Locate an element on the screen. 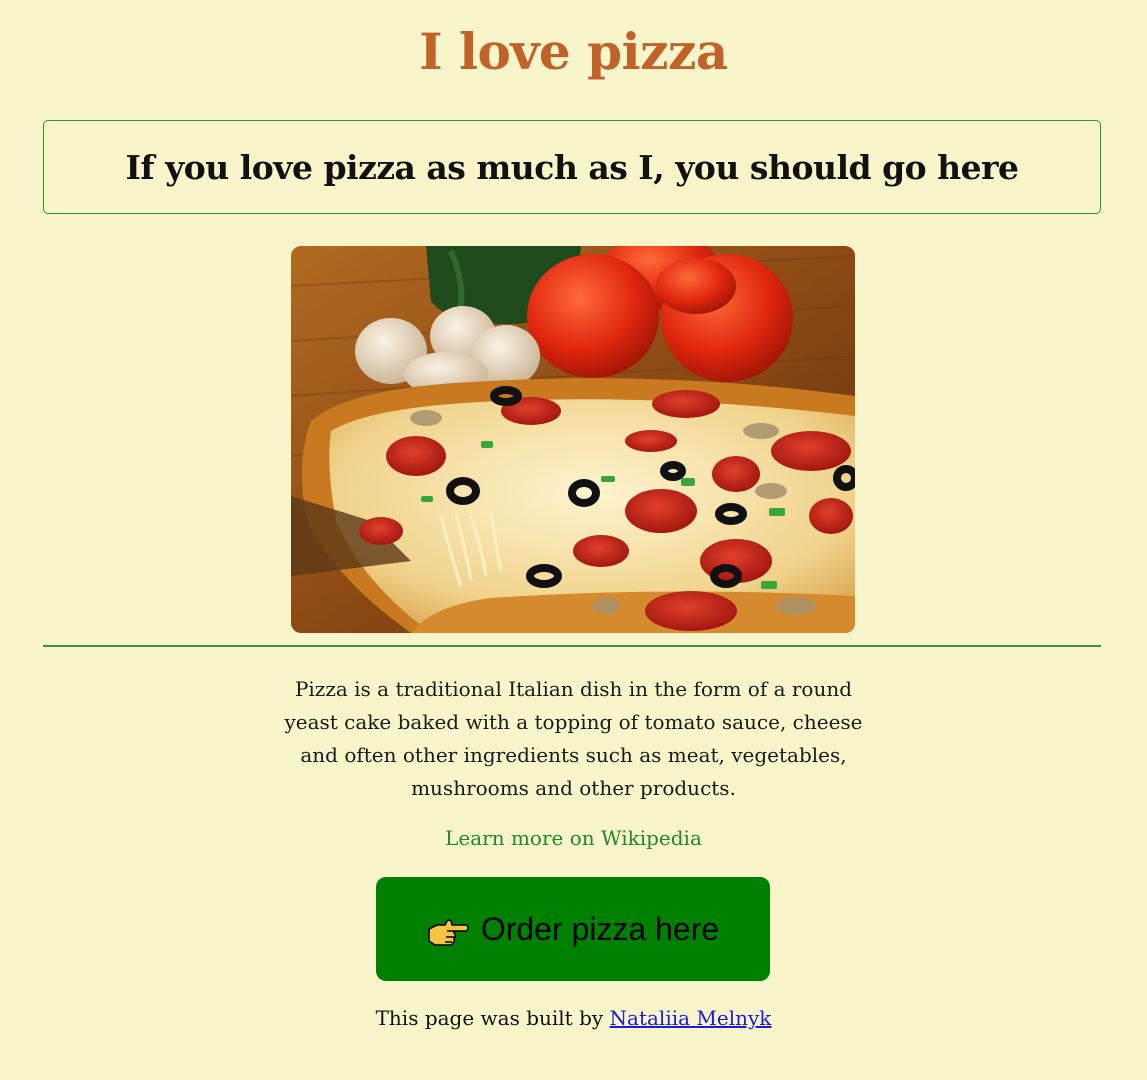 The height and width of the screenshot is (1080, 1147). footer-prefix: This page was built by is located at coordinates (489, 1018).